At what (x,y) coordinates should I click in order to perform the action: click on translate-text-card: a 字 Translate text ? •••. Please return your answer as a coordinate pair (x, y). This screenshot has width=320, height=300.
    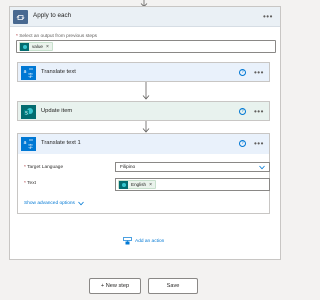
    Looking at the image, I should click on (143, 72).